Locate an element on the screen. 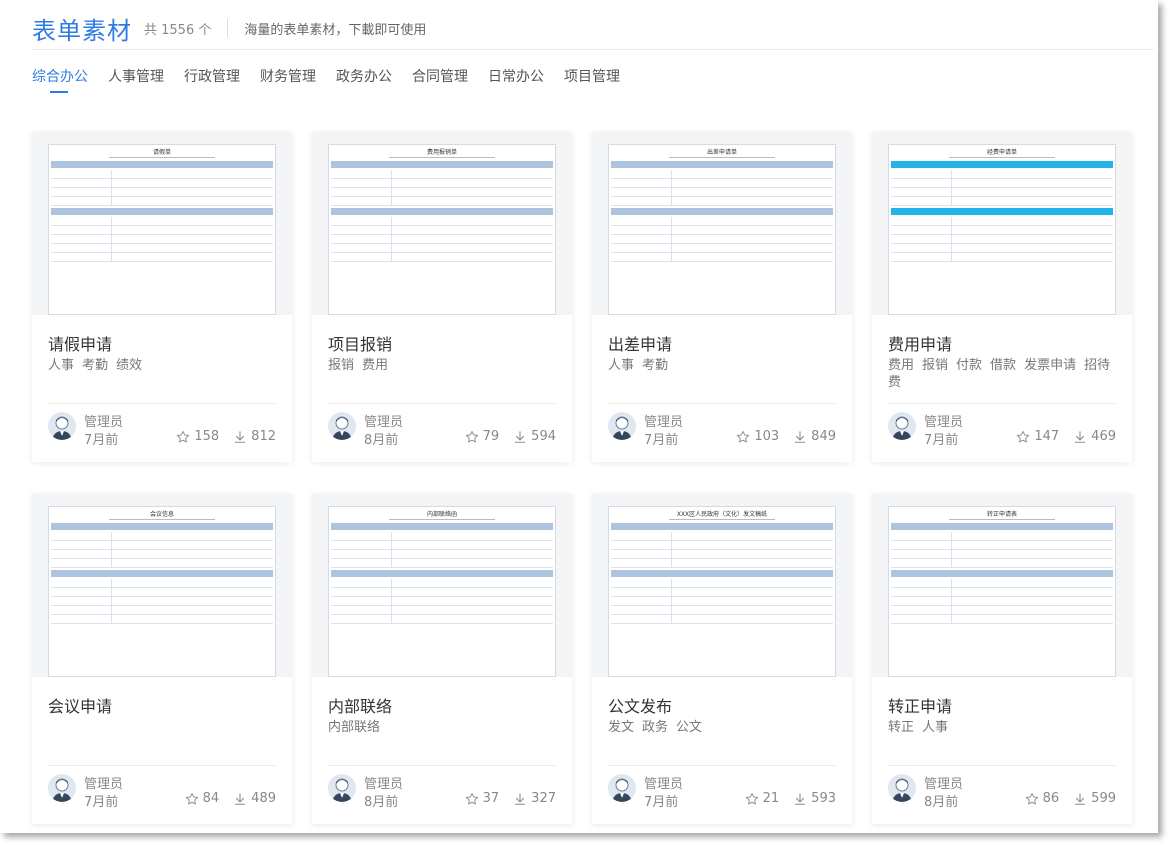 The image size is (1170, 845). tag: 内部联络 is located at coordinates (354, 727).